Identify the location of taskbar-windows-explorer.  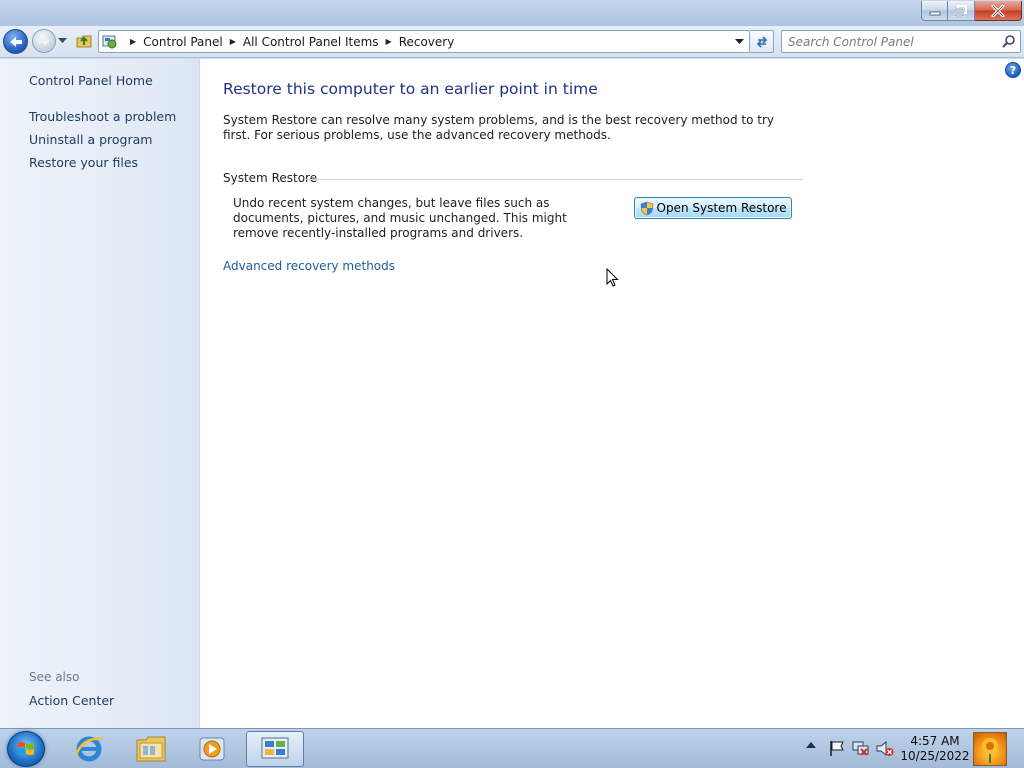
(151, 749).